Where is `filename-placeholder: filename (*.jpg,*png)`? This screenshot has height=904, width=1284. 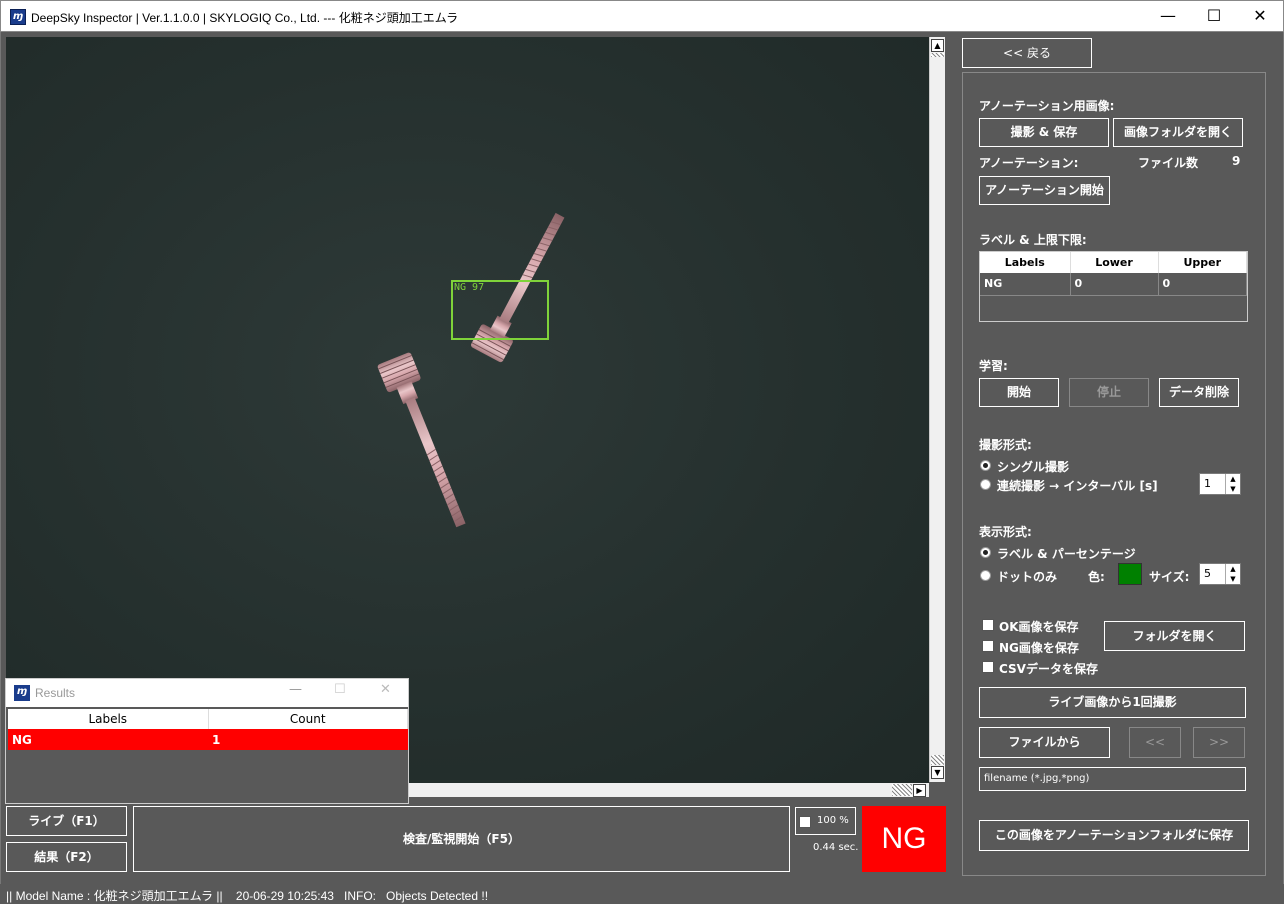 filename-placeholder: filename (*.jpg,*png) is located at coordinates (1037, 778).